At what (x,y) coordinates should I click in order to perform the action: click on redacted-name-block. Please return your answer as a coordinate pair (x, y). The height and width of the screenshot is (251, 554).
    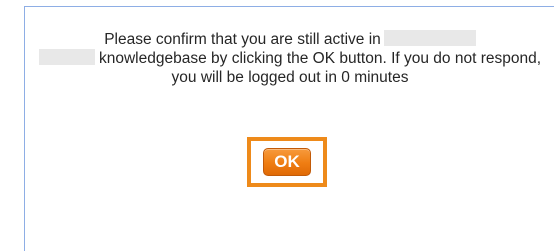
    Looking at the image, I should click on (429, 38).